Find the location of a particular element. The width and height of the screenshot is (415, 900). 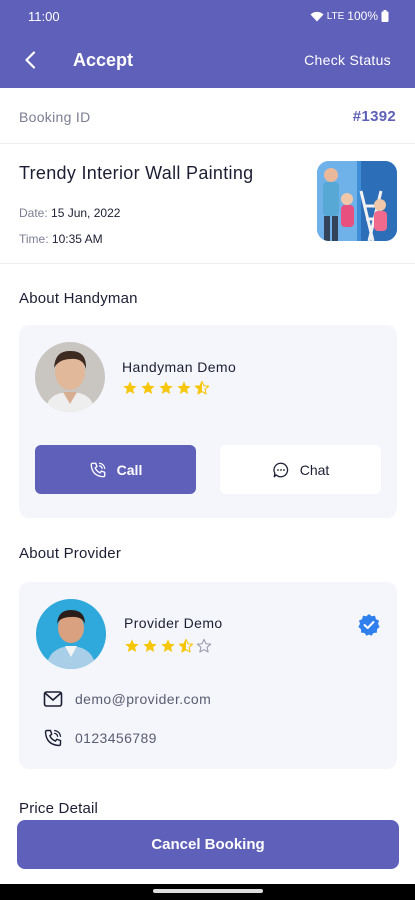

handyman-name: Handyman Demo is located at coordinates (179, 367).